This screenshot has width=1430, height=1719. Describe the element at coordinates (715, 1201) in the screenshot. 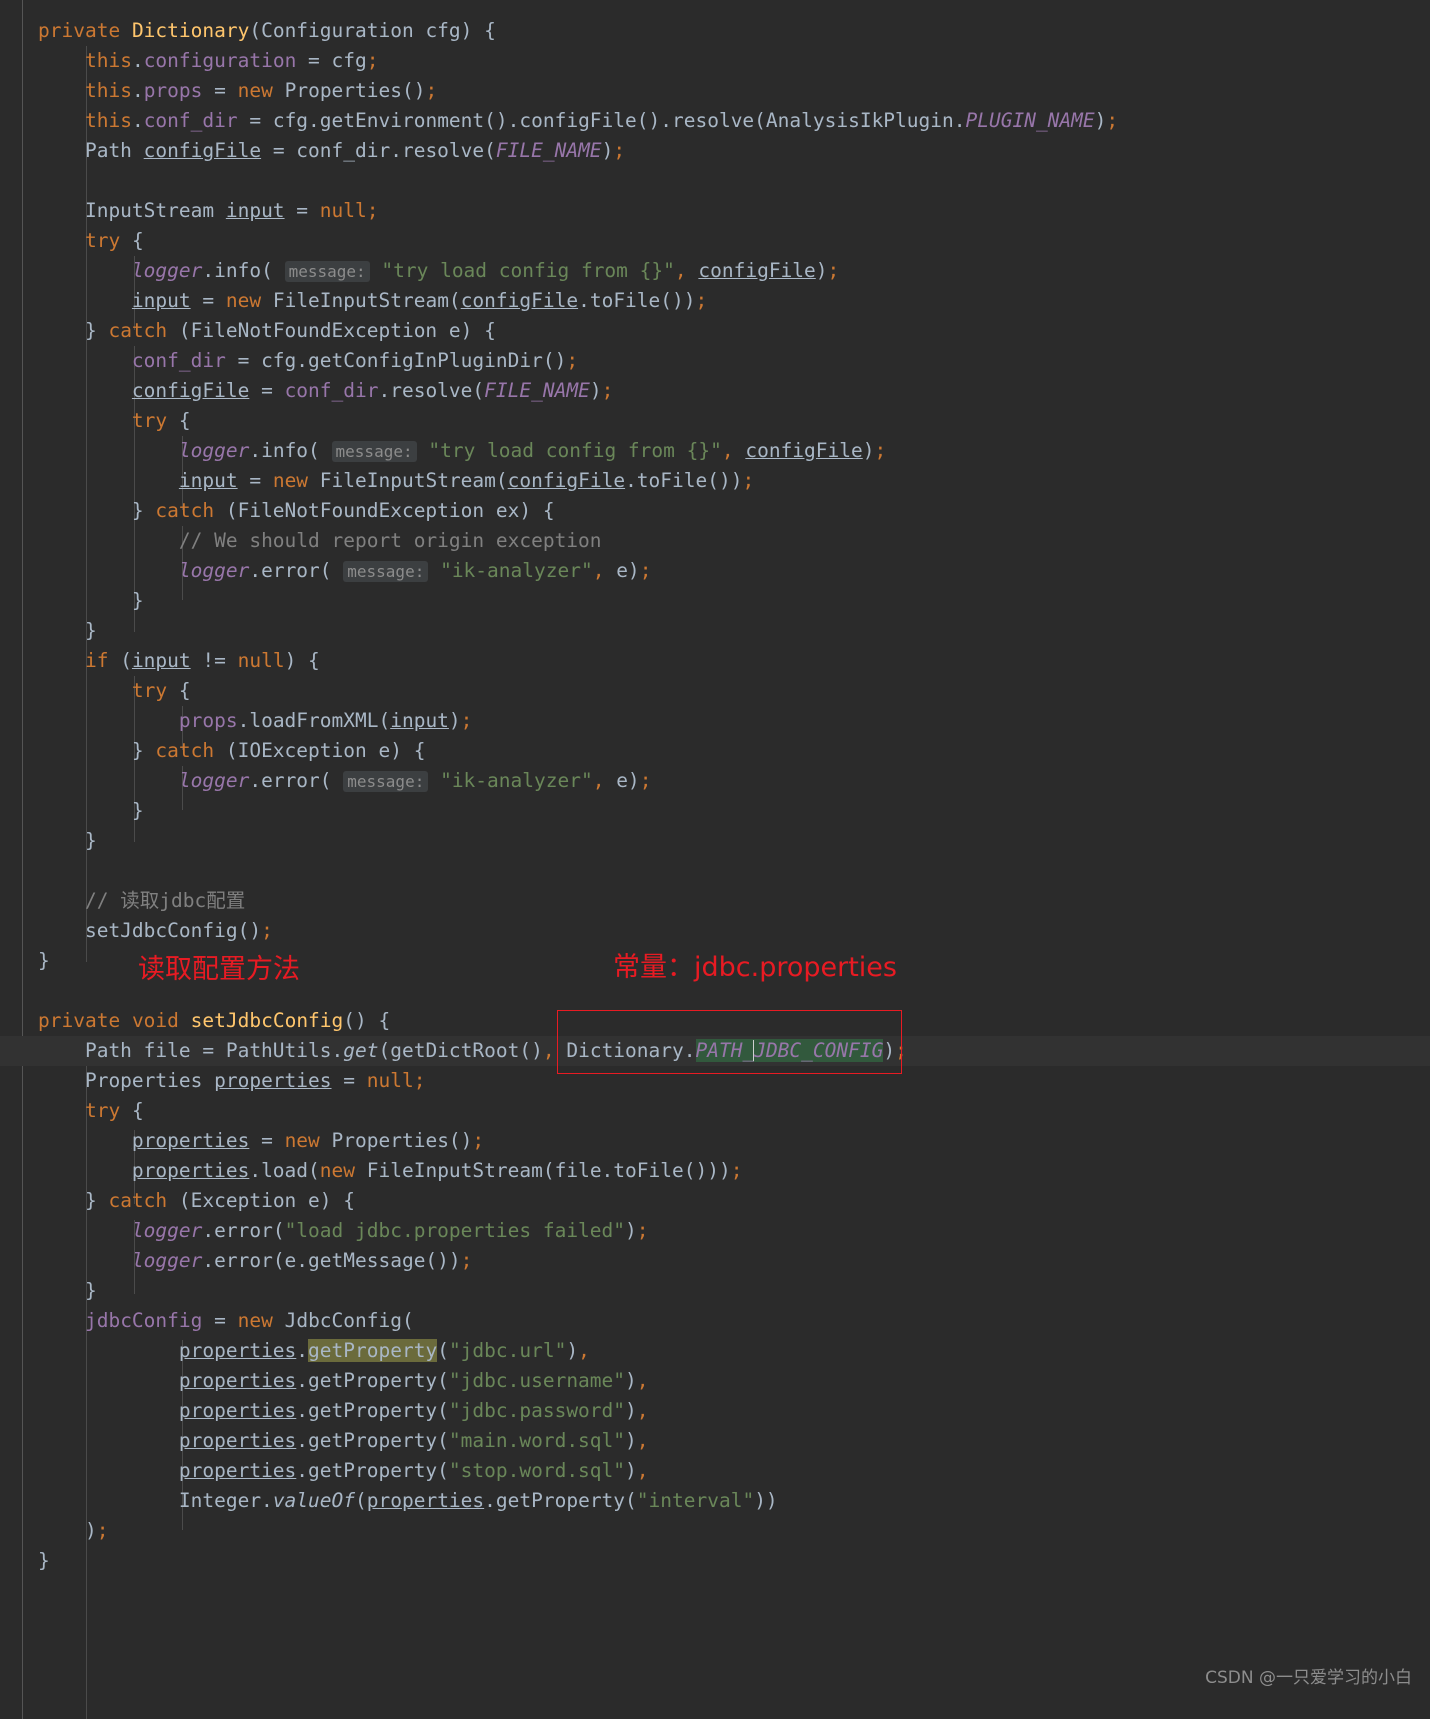

I see `code-line-40: } catch (Exception e) {` at that location.